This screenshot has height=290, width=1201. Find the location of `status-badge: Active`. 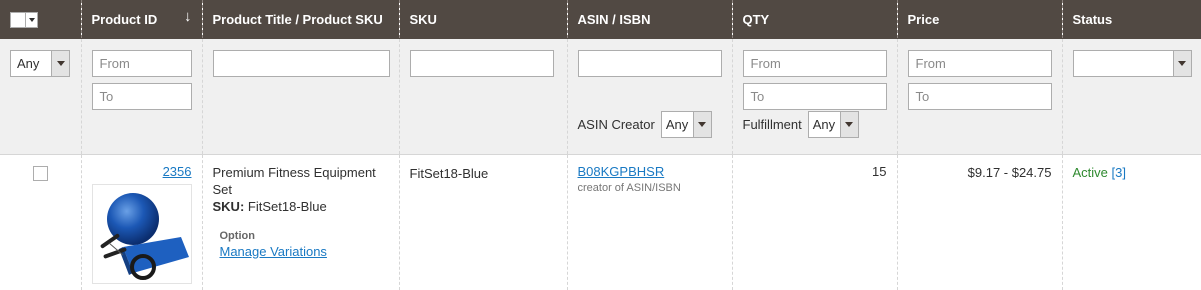

status-badge: Active is located at coordinates (1090, 172).